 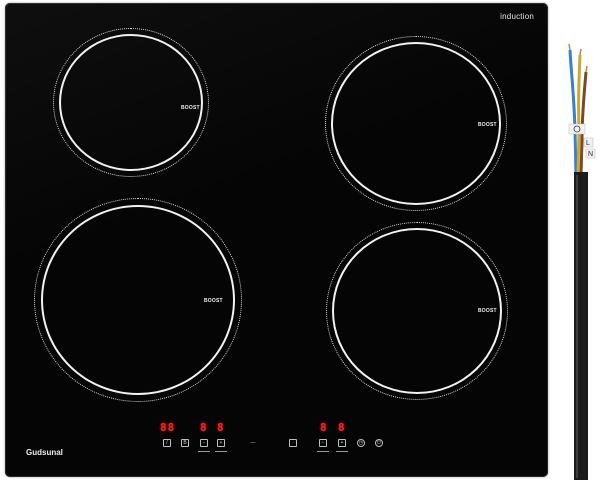 I want to click on power-cable: L N, so click(x=582, y=261).